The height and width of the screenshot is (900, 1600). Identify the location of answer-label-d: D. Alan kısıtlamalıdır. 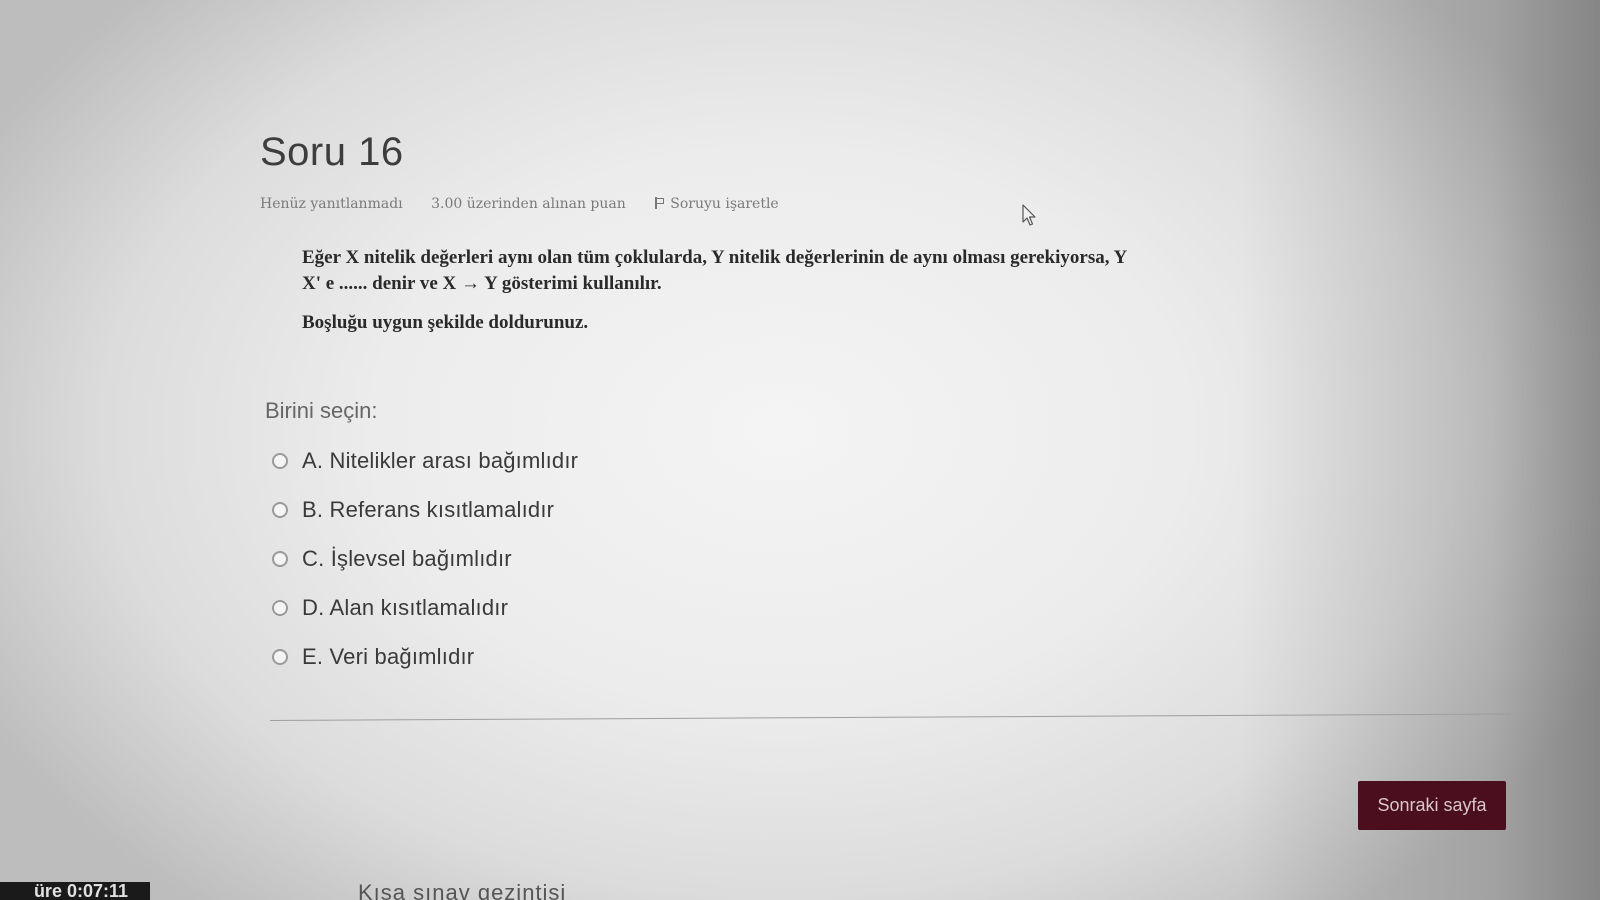
(405, 607).